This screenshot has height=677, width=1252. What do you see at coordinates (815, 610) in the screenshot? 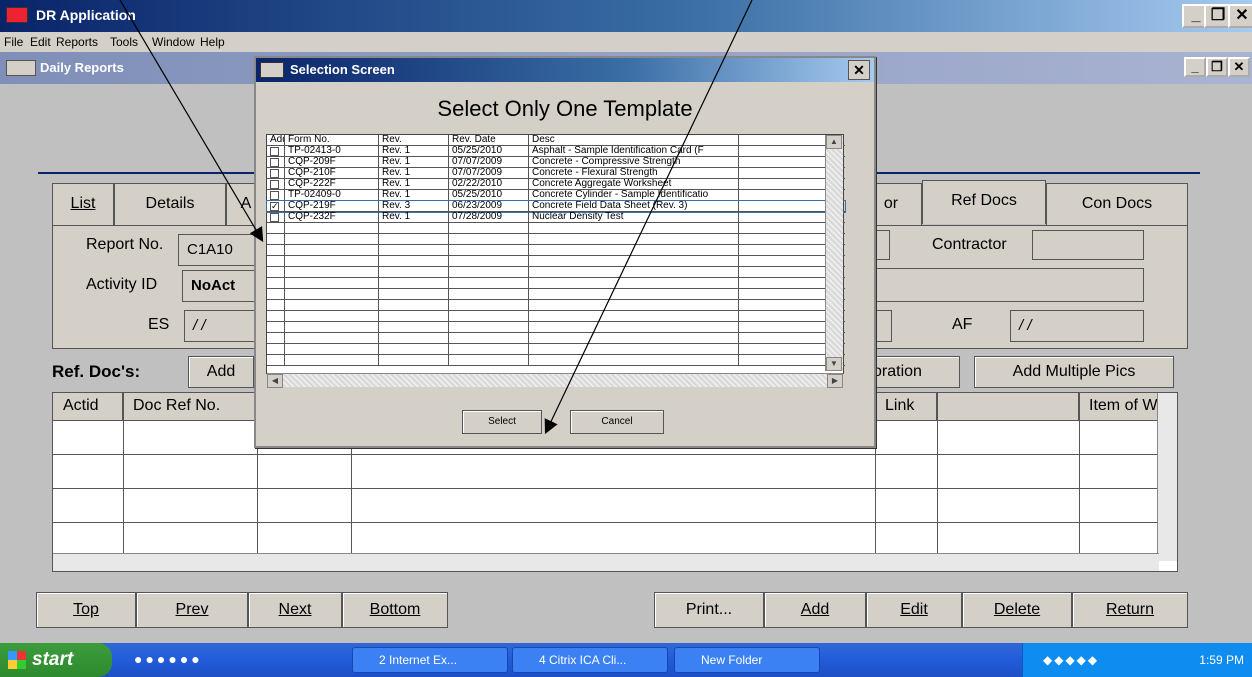
I see `add-button: Add` at bounding box center [815, 610].